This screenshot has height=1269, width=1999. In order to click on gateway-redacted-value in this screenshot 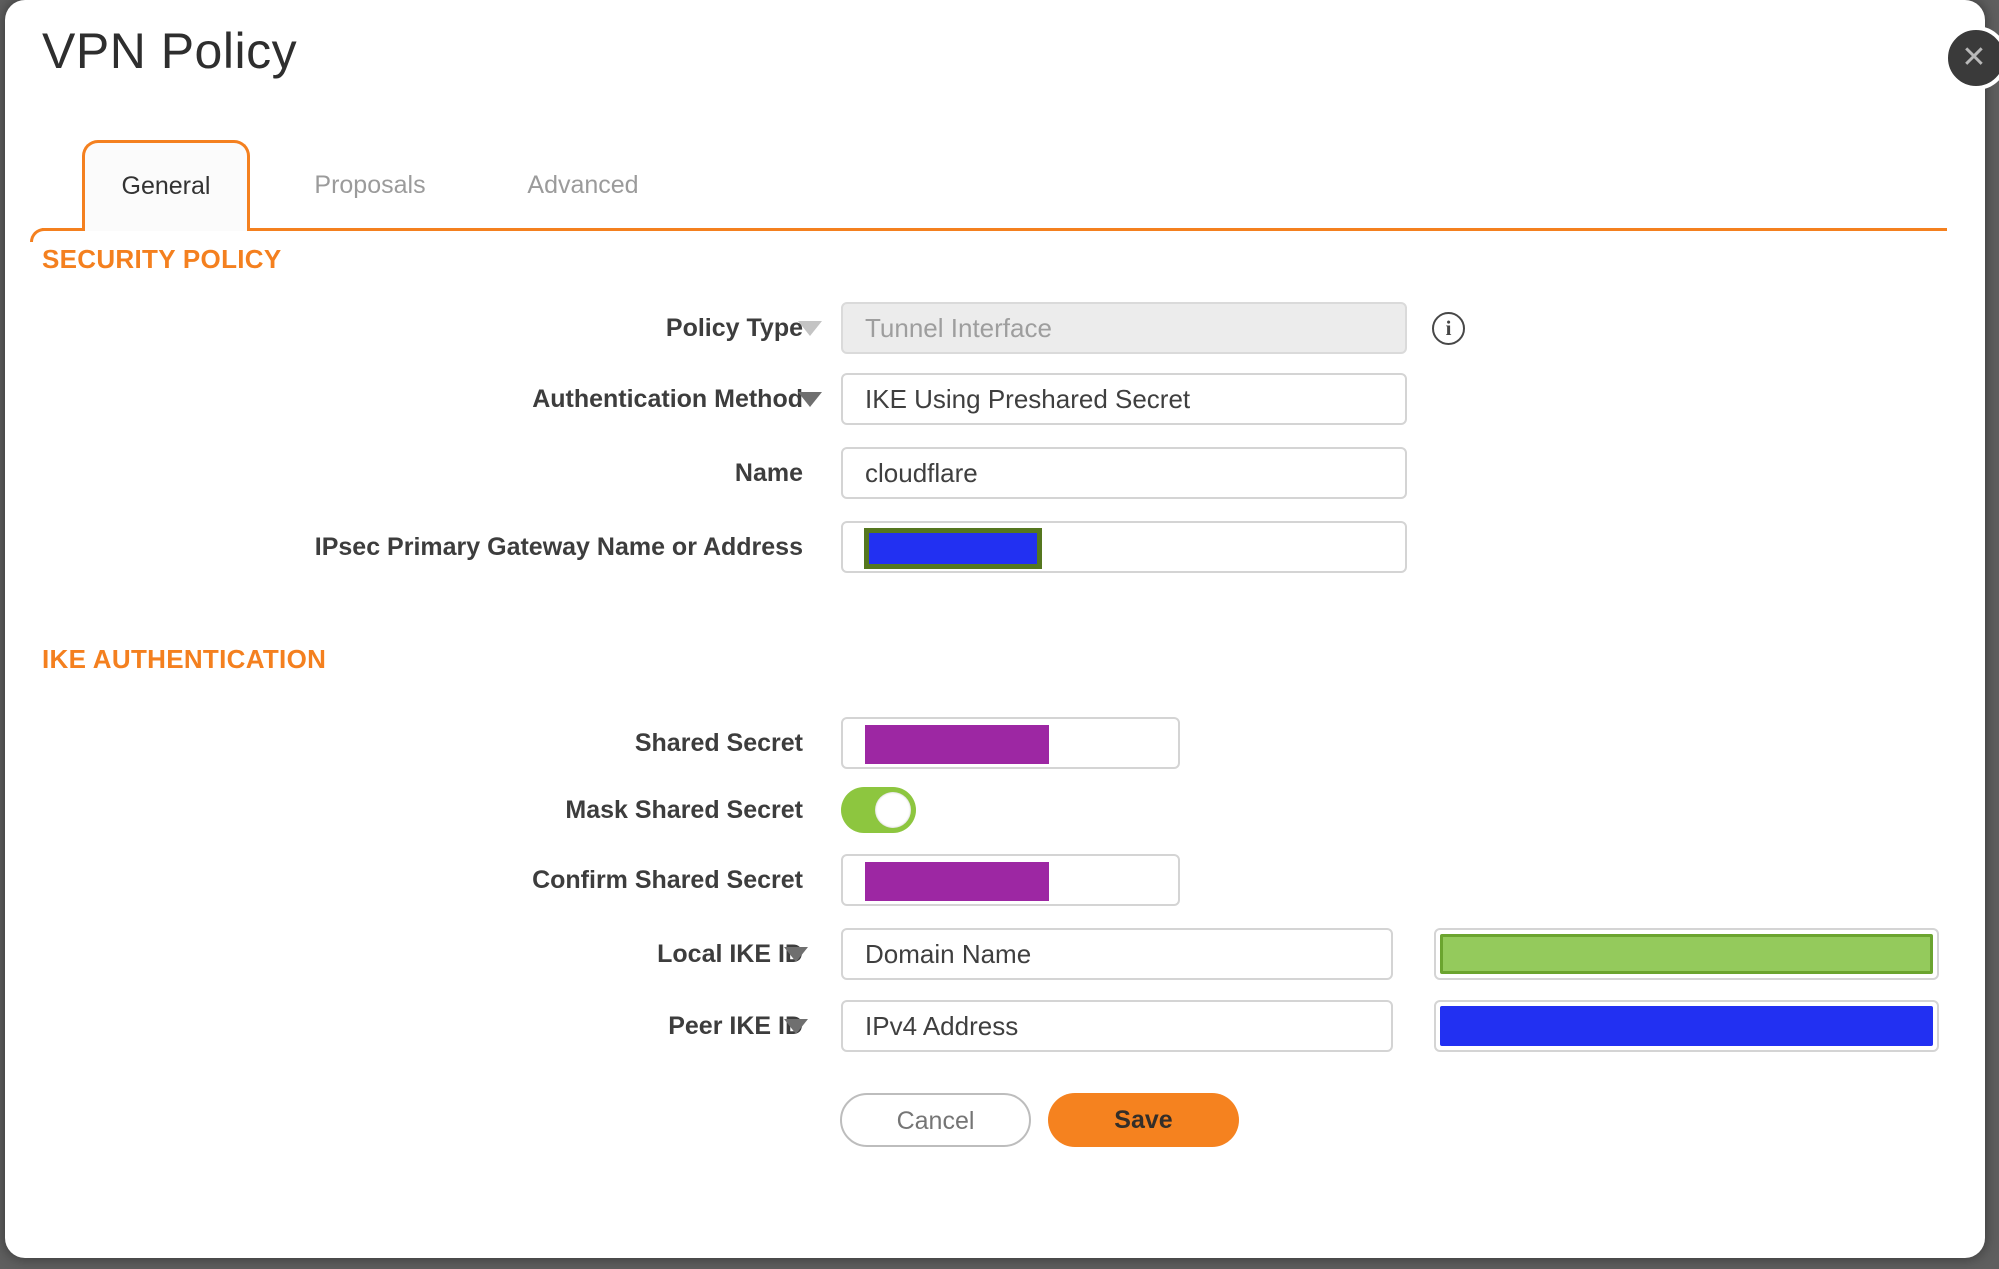, I will do `click(953, 548)`.